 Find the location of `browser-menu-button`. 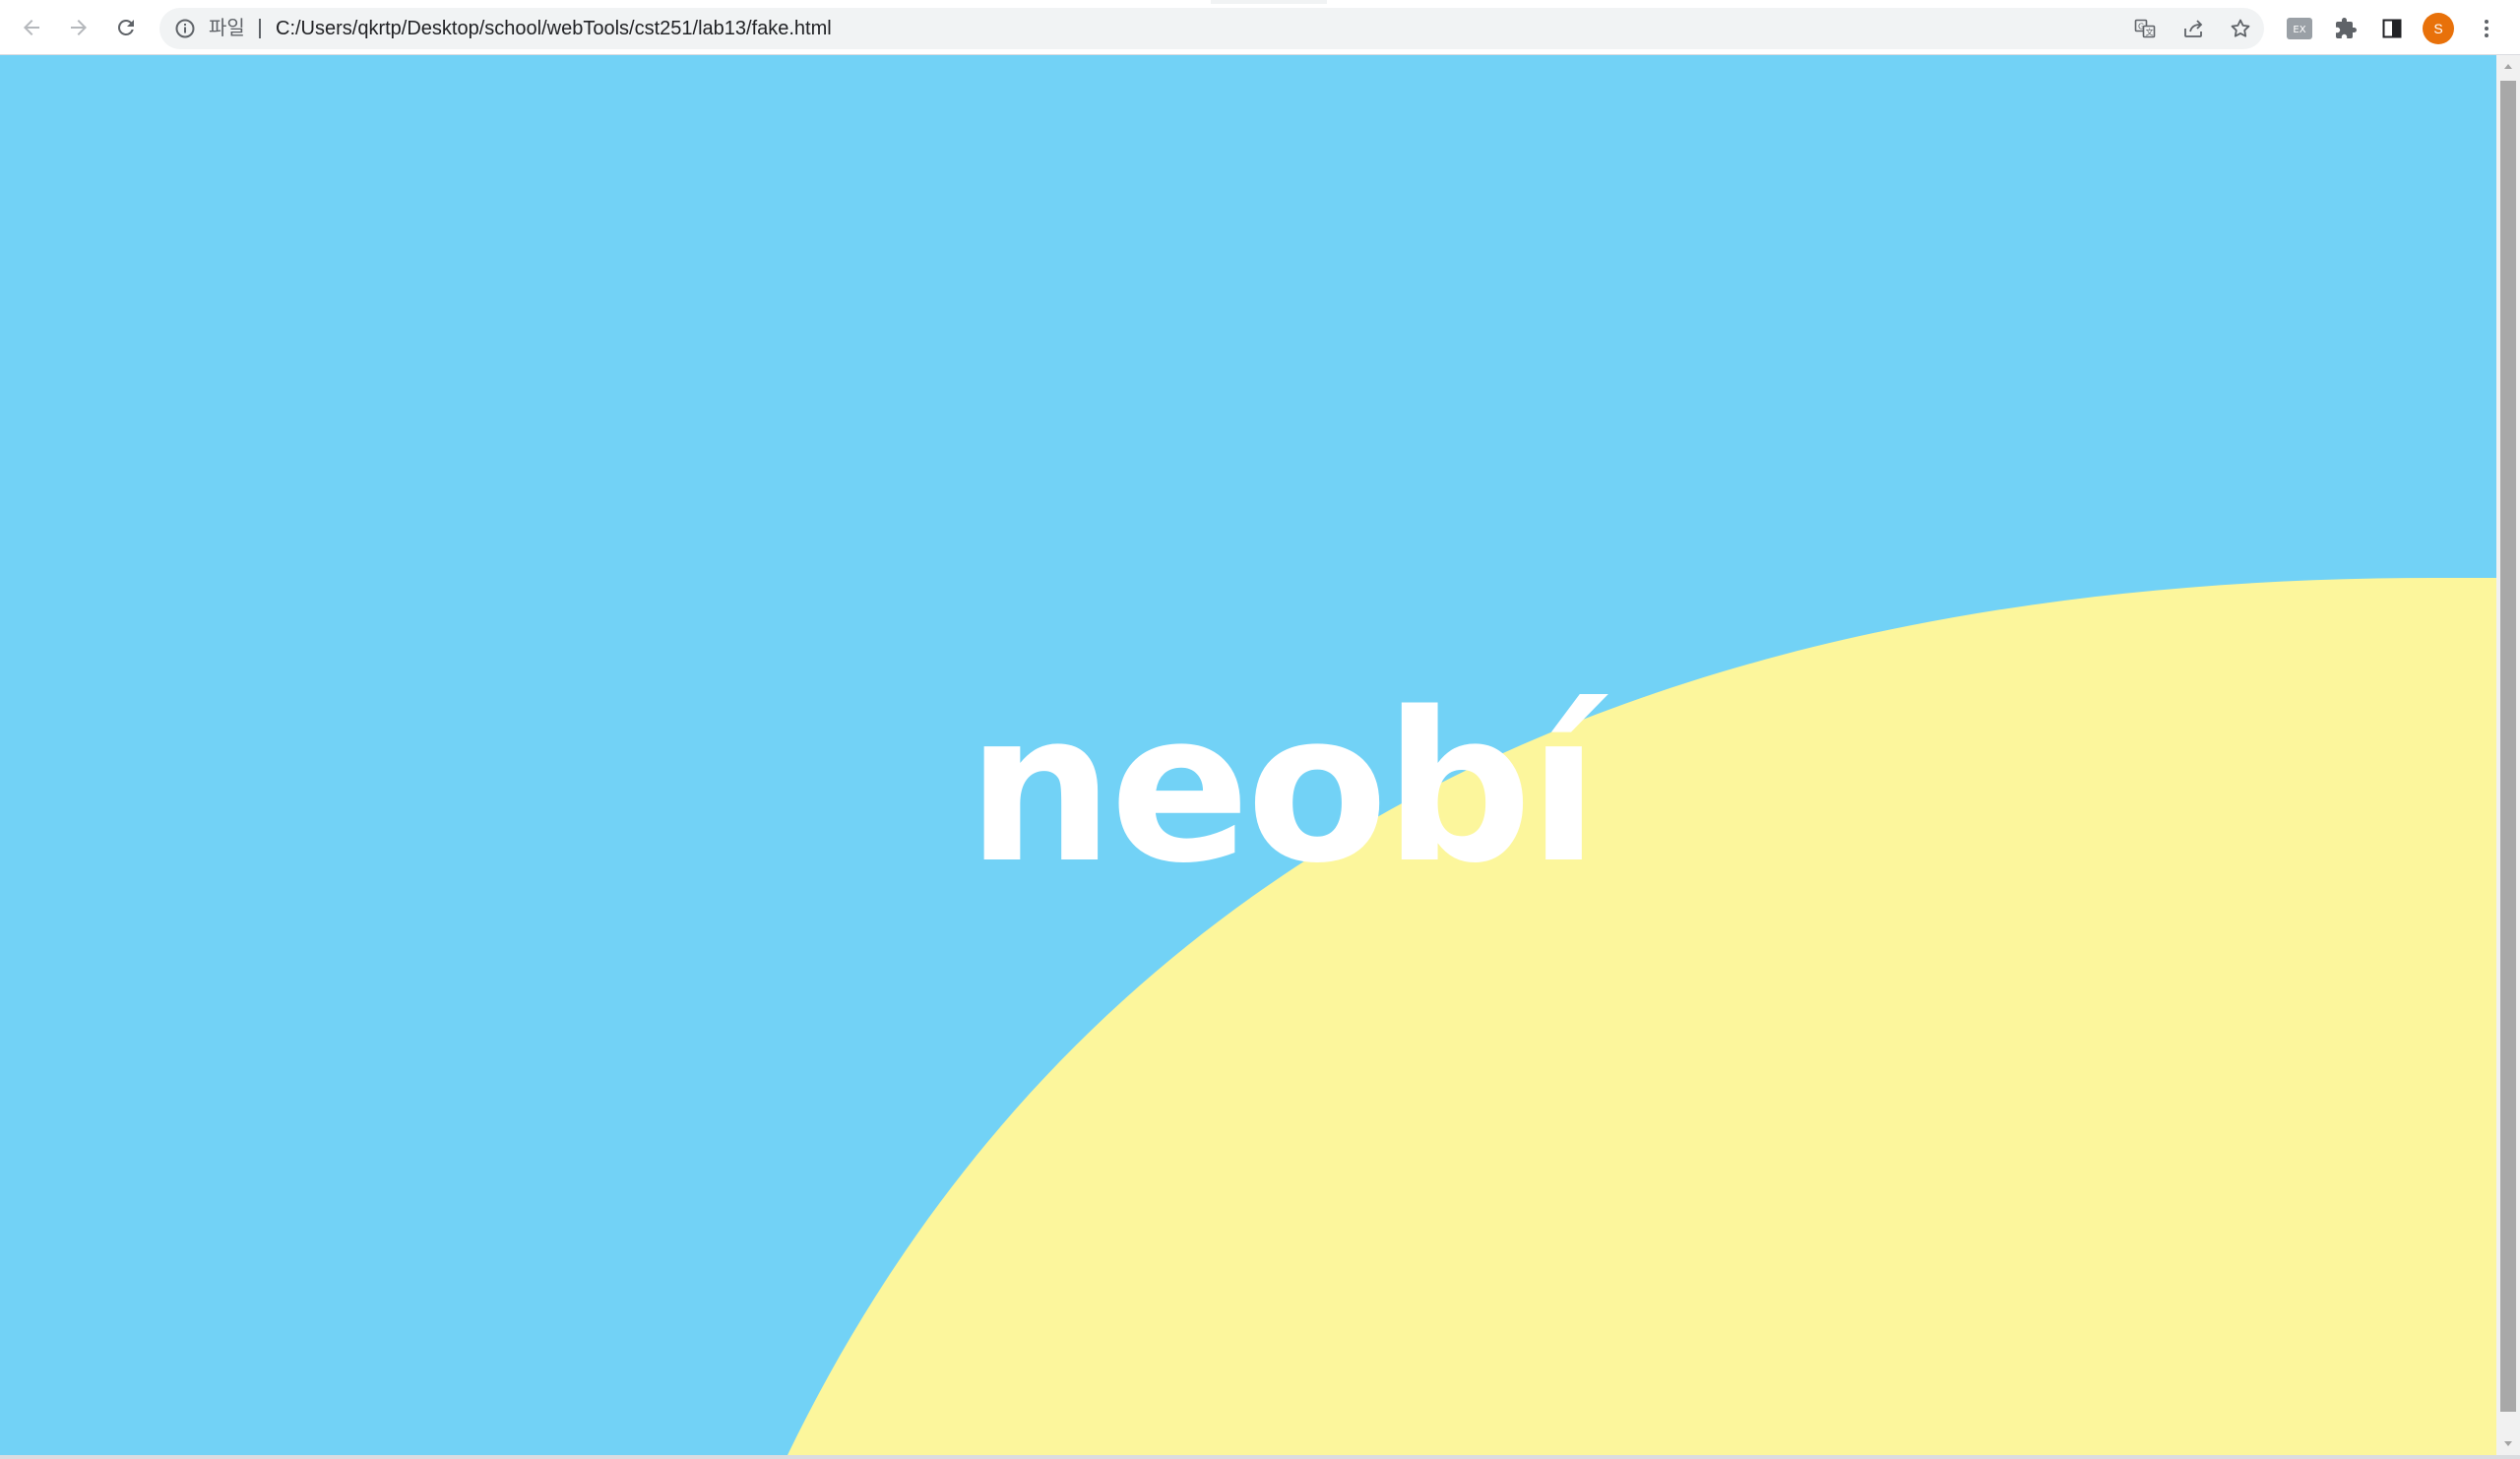

browser-menu-button is located at coordinates (2486, 28).